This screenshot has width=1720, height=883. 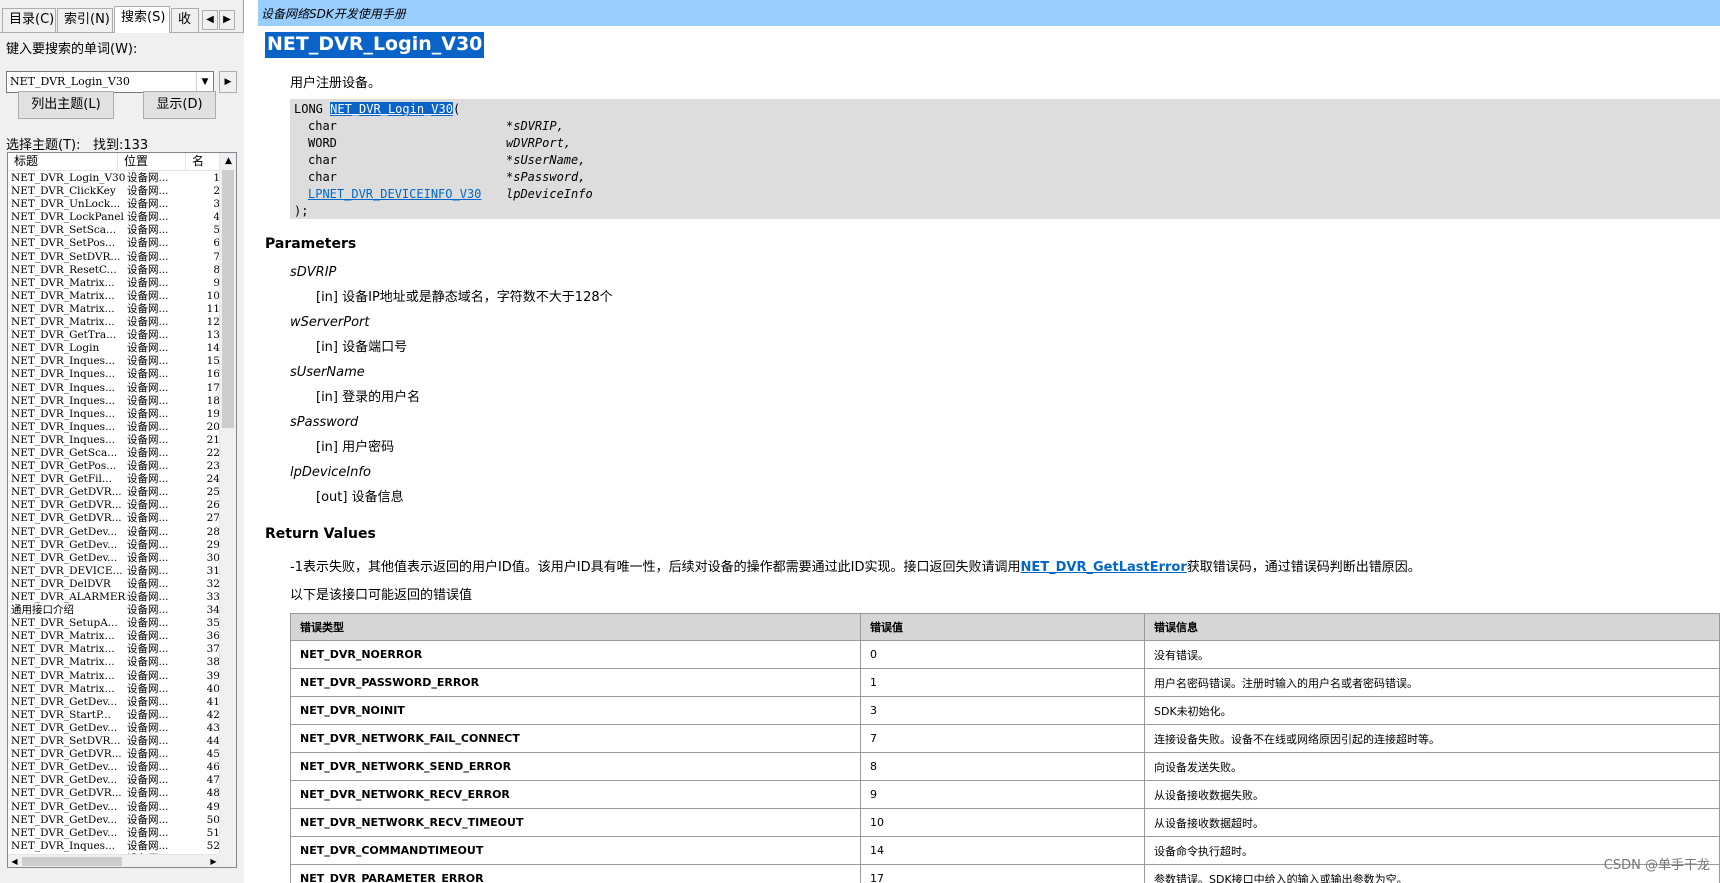 I want to click on list-item: NET_DVR_Matrix... 设备网... 12, so click(x=114, y=322).